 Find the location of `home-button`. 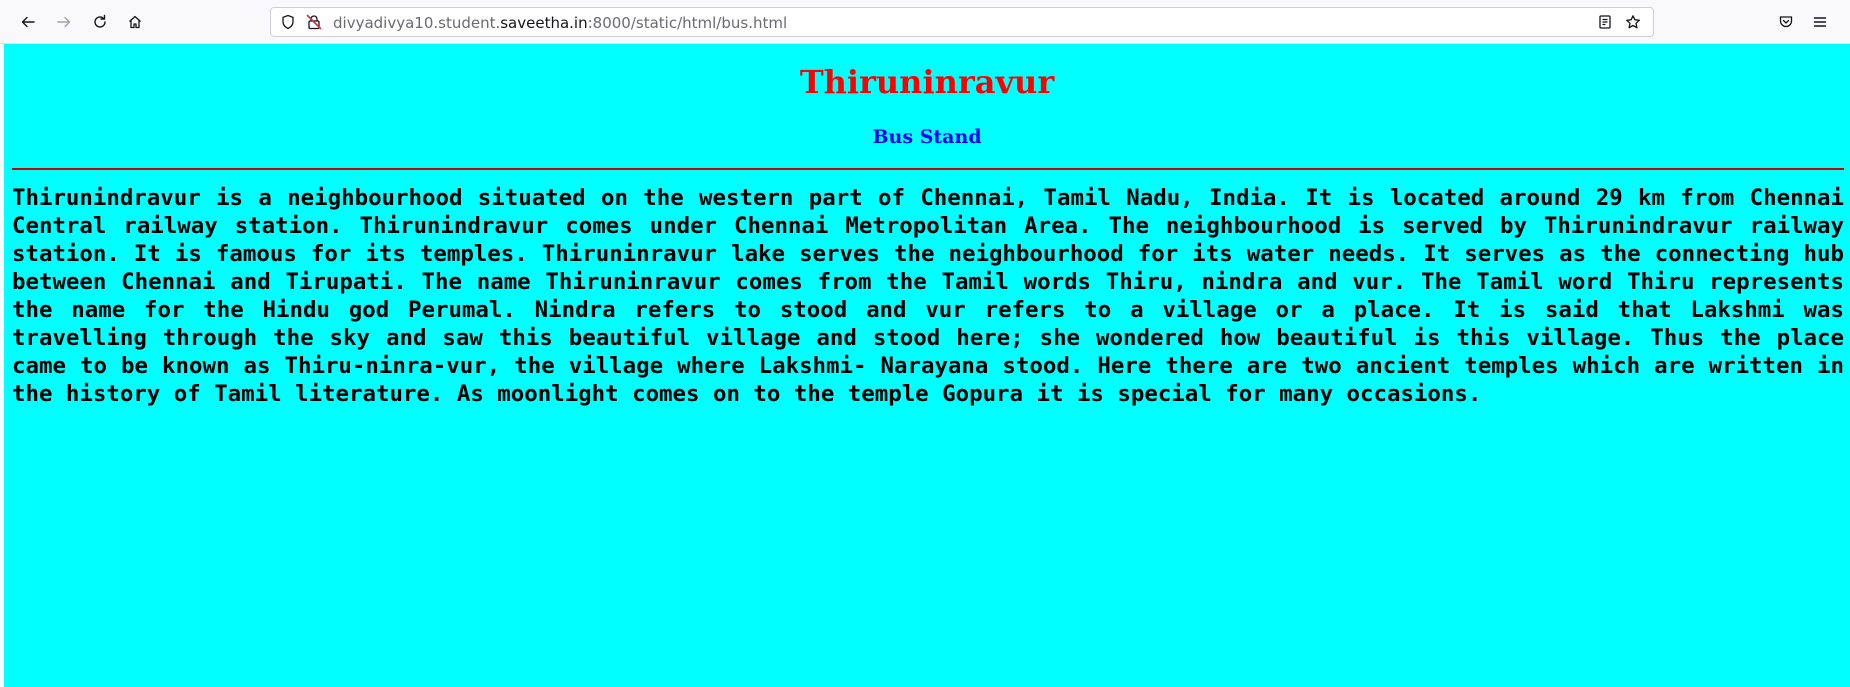

home-button is located at coordinates (135, 22).